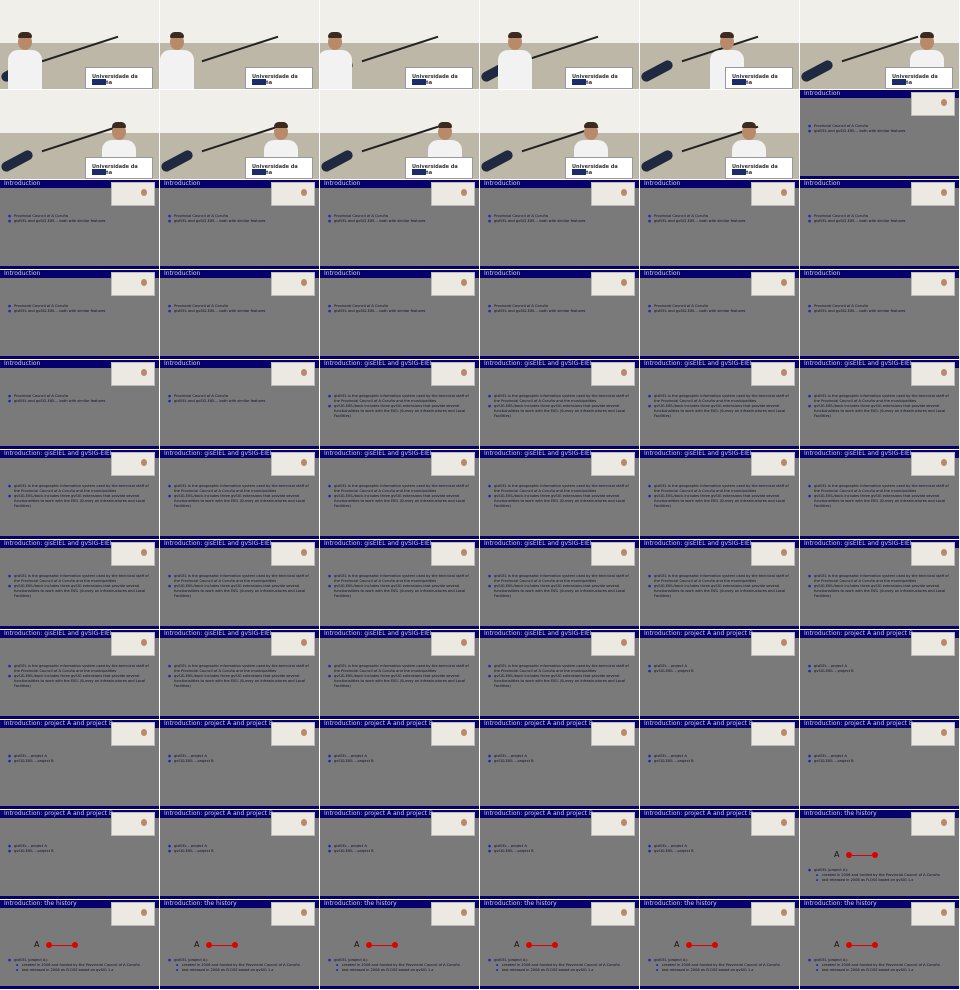 This screenshot has width=960, height=990. What do you see at coordinates (399, 134) in the screenshot?
I see `camera-frame: Universidade da Coruña` at bounding box center [399, 134].